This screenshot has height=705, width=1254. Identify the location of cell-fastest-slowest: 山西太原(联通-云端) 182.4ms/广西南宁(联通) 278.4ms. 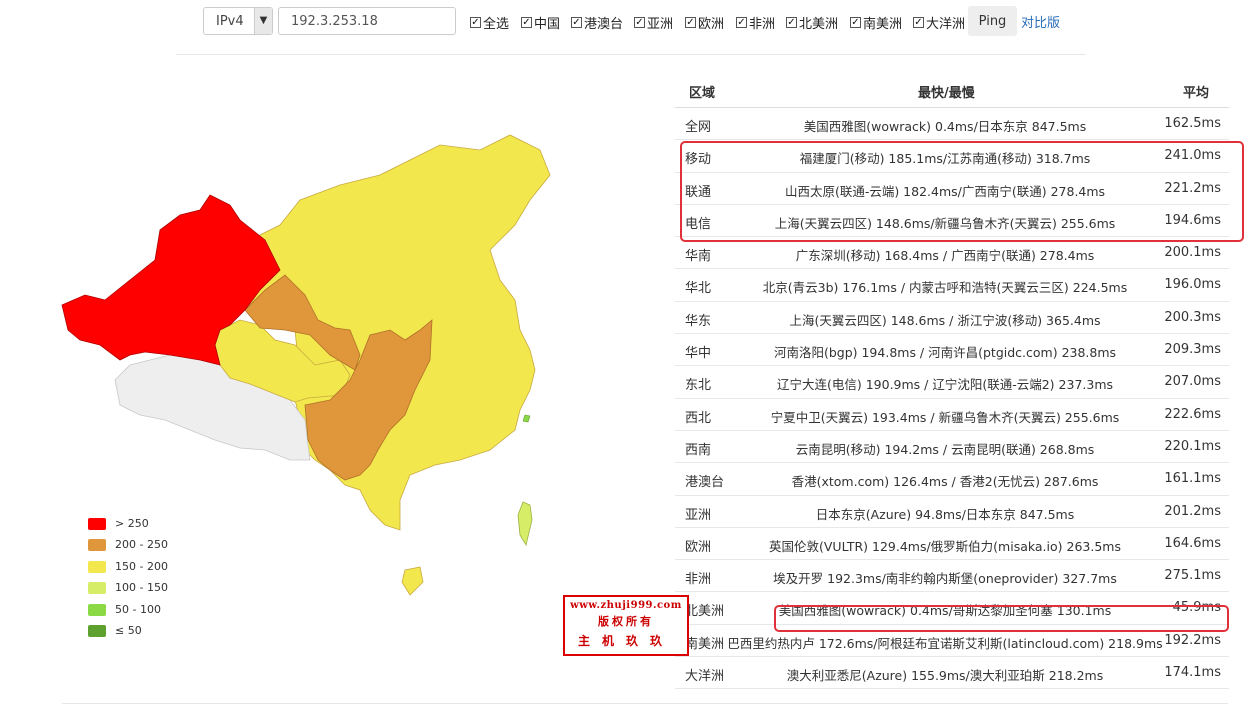
(945, 191).